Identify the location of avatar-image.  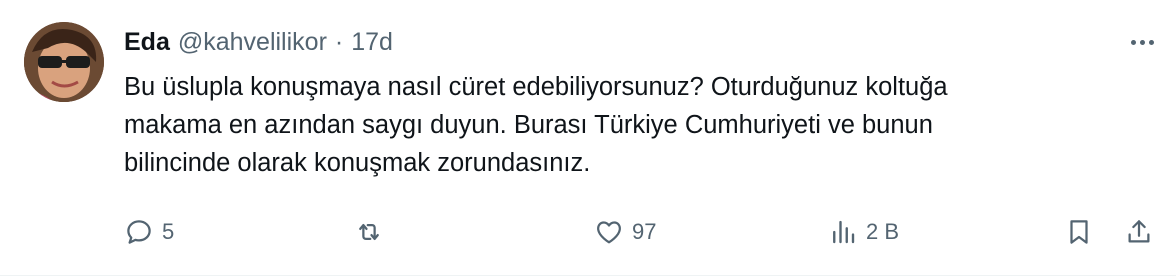
(64, 62).